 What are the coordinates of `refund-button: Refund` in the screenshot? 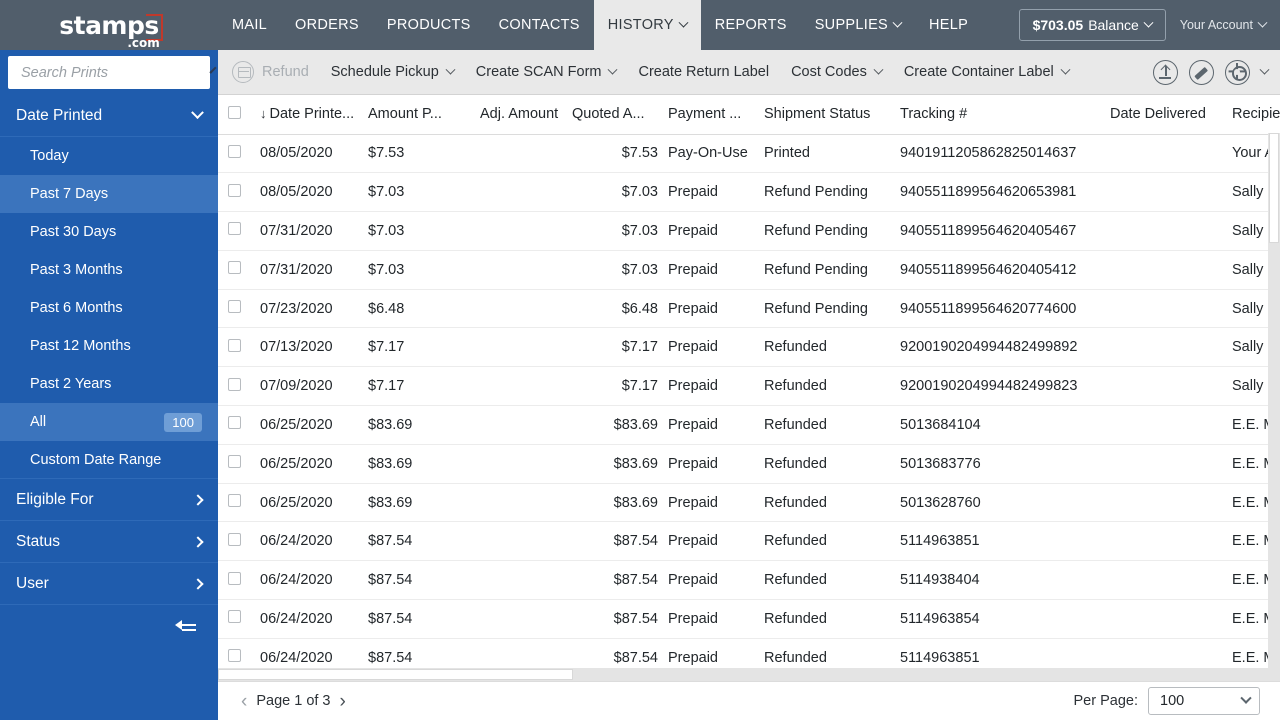 It's located at (270, 72).